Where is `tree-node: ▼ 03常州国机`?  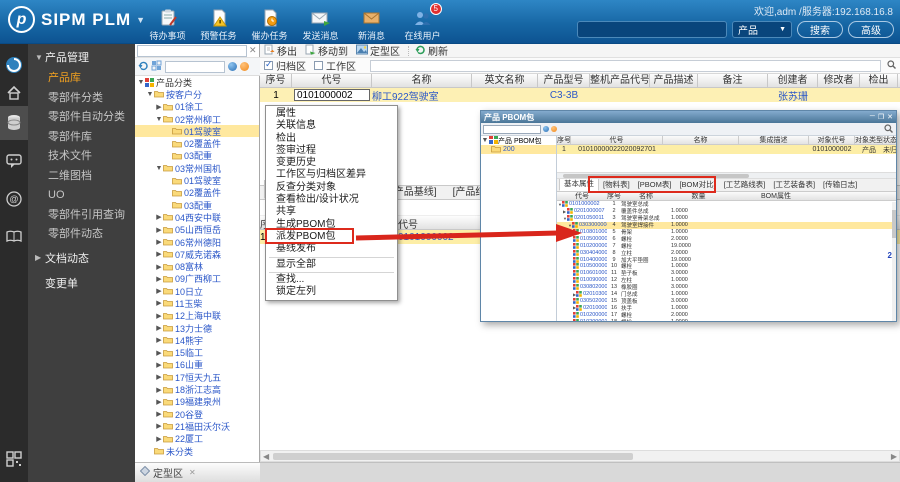
tree-node: ▼ 03常州国机 is located at coordinates (197, 168).